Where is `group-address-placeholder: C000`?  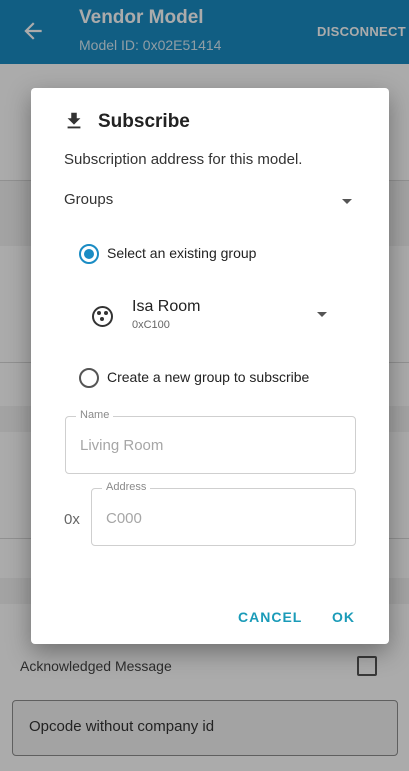
group-address-placeholder: C000 is located at coordinates (124, 518).